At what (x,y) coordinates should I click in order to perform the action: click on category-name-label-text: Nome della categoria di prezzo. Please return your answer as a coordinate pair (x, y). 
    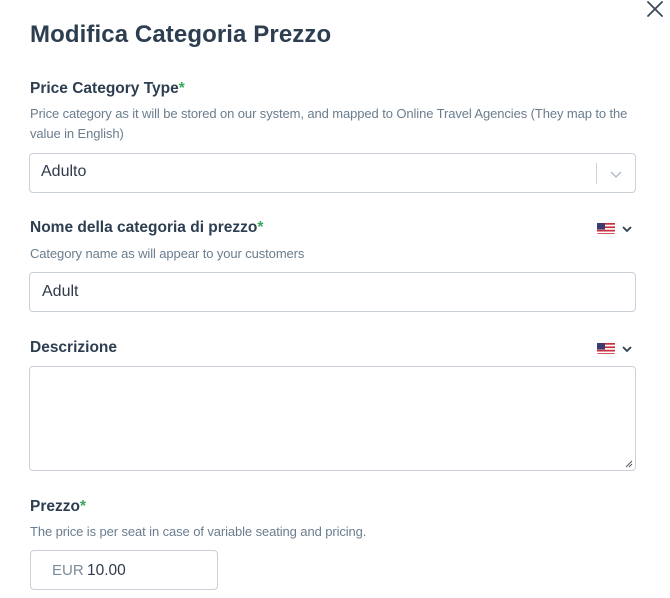
    Looking at the image, I should click on (144, 227).